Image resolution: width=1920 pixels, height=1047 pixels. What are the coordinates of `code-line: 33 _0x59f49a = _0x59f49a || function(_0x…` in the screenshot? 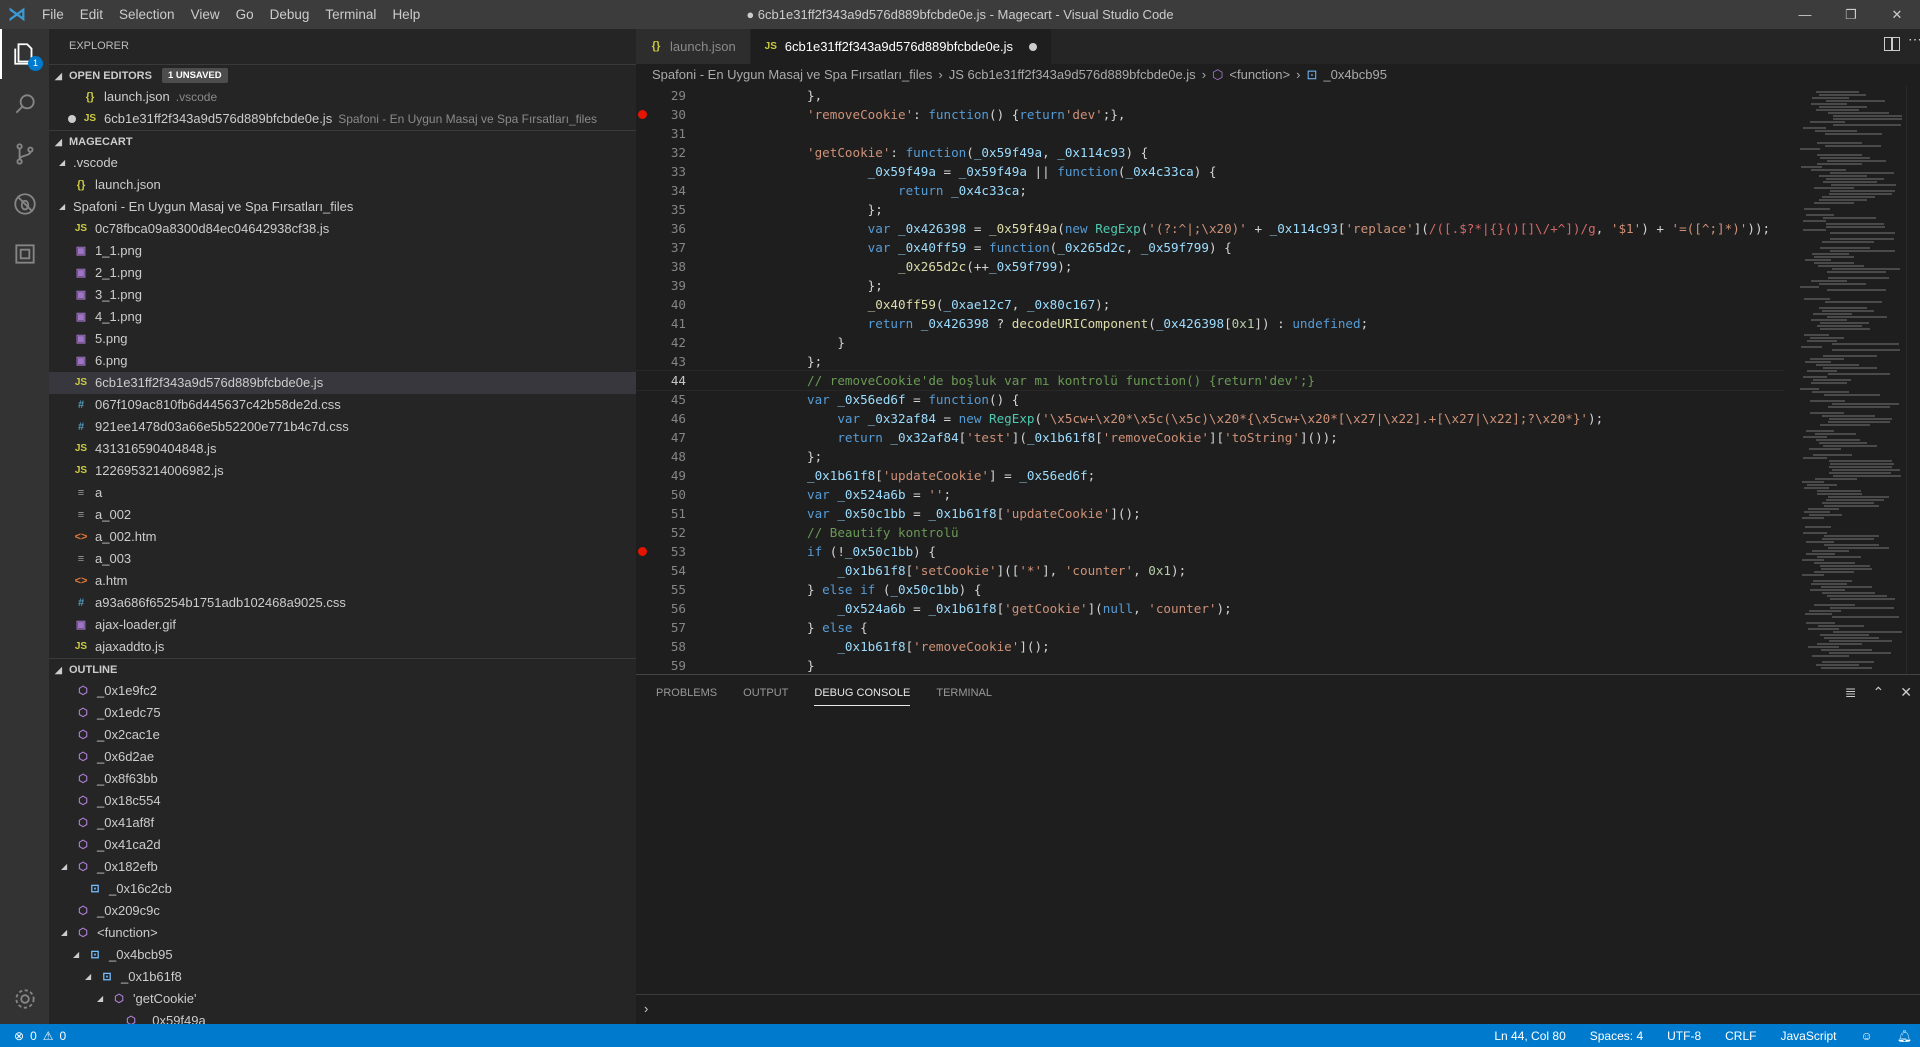 It's located at (1210, 171).